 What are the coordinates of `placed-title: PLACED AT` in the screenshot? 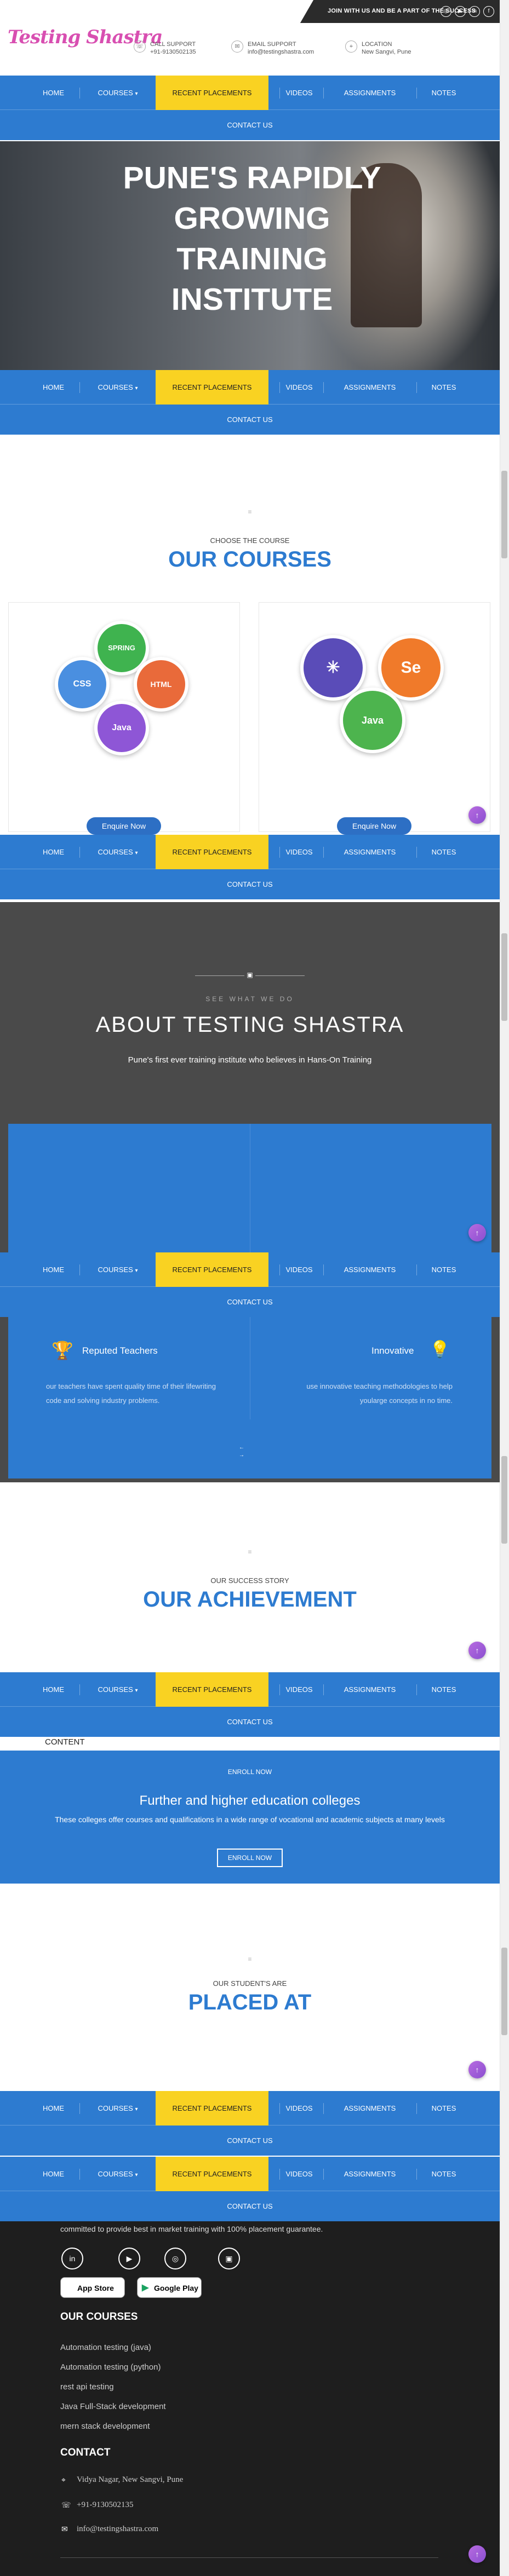 It's located at (250, 2002).